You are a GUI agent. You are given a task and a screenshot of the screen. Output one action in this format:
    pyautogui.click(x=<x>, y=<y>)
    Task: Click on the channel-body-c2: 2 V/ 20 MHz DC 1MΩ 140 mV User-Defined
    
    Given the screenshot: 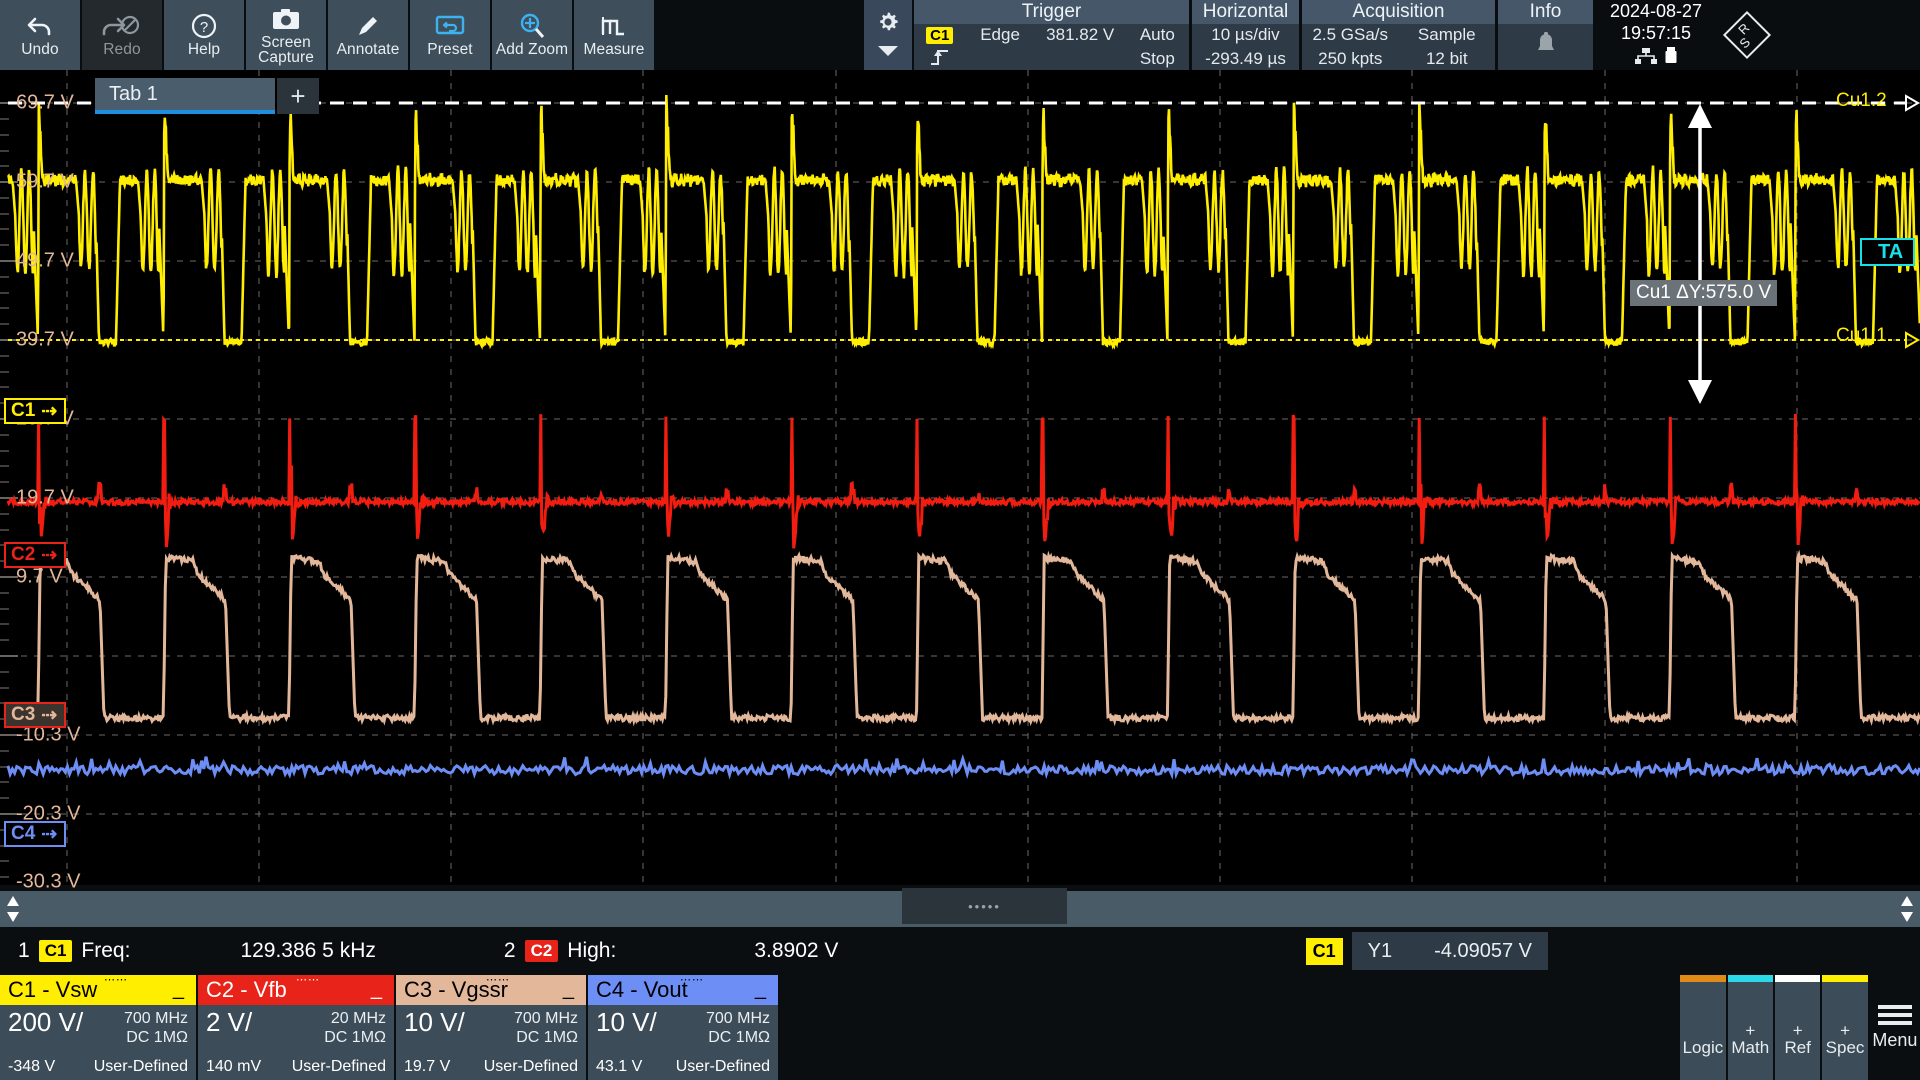 What is the action you would take?
    pyautogui.click(x=296, y=1042)
    